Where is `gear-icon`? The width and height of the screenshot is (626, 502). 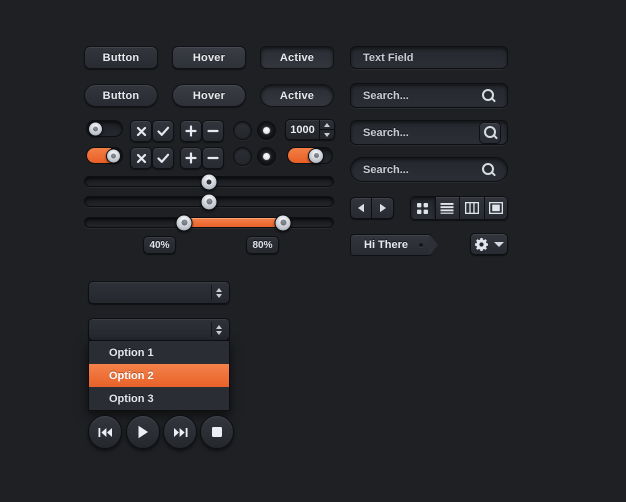
gear-icon is located at coordinates (481, 244).